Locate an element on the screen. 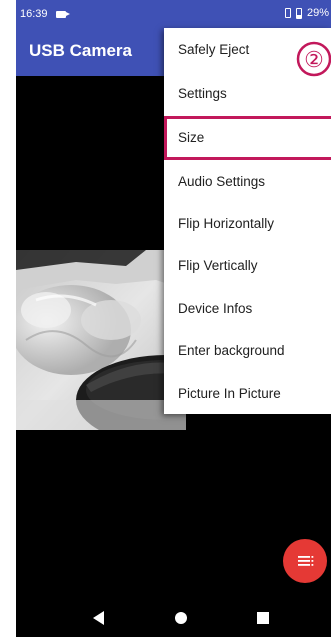 The width and height of the screenshot is (331, 637). menu-item-flip-vertically: Flip Vertically is located at coordinates (247, 265).